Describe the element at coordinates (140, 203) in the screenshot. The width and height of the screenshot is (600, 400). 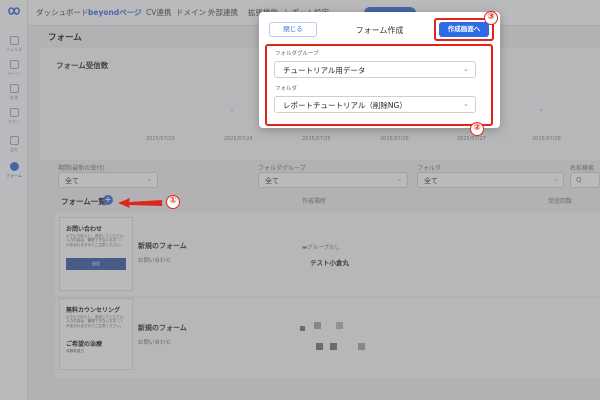
I see `arrow-left-icon` at that location.